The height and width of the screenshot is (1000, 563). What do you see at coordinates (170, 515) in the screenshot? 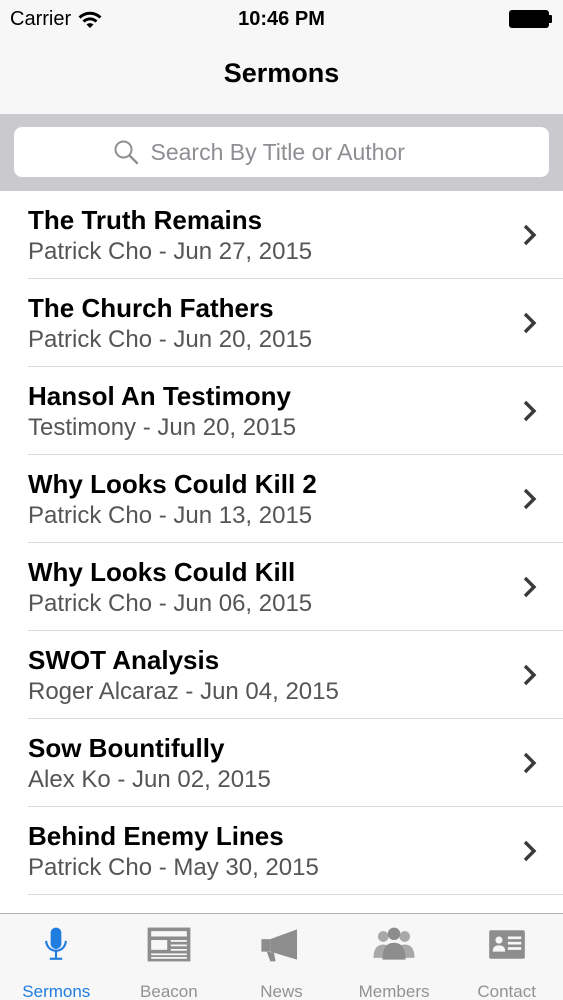
I see `sermon-subtitle: Patrick Cho - Jun 13, 2015` at bounding box center [170, 515].